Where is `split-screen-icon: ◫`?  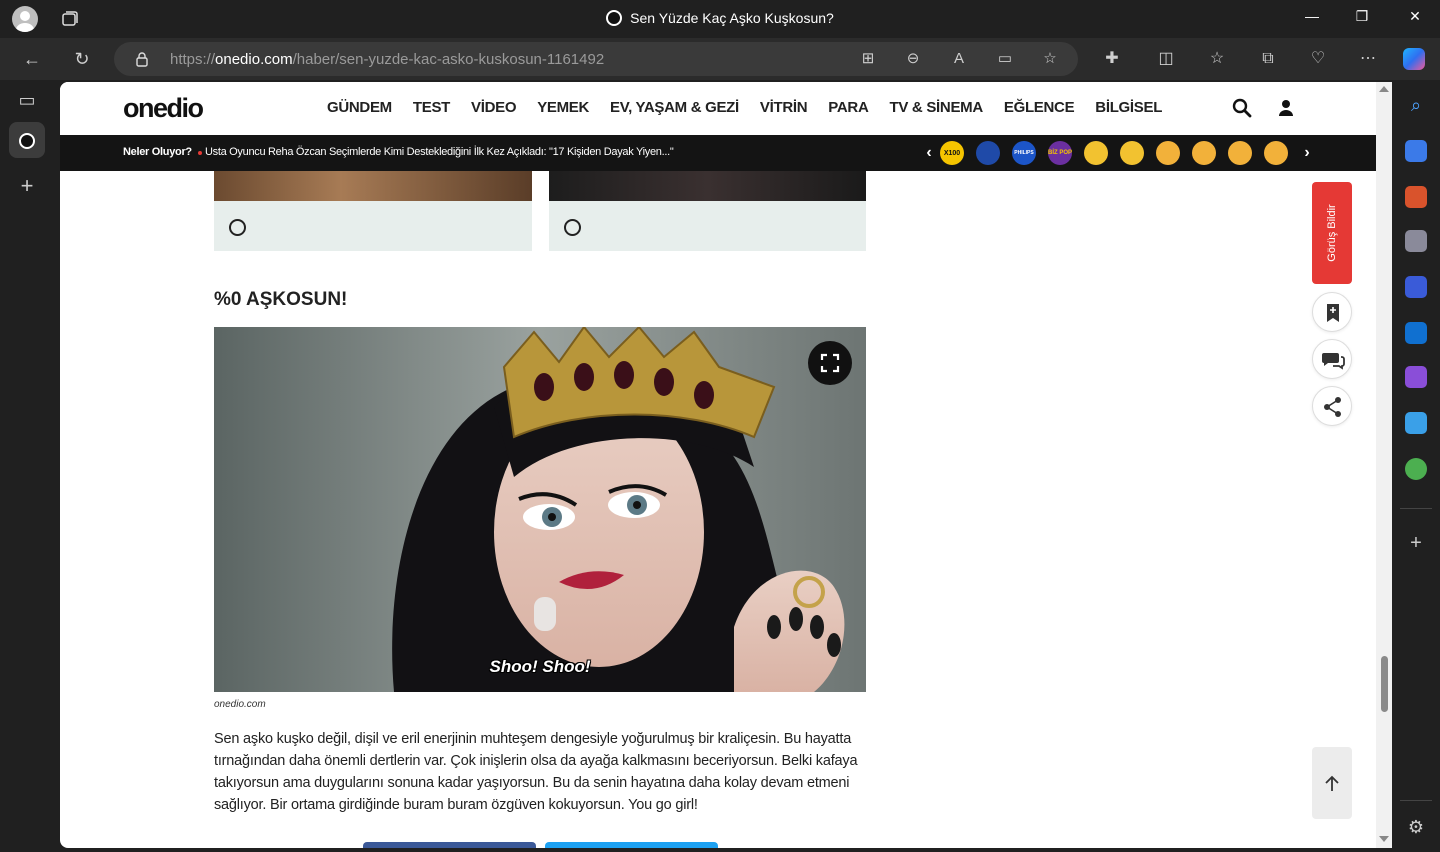 split-screen-icon: ◫ is located at coordinates (1166, 59).